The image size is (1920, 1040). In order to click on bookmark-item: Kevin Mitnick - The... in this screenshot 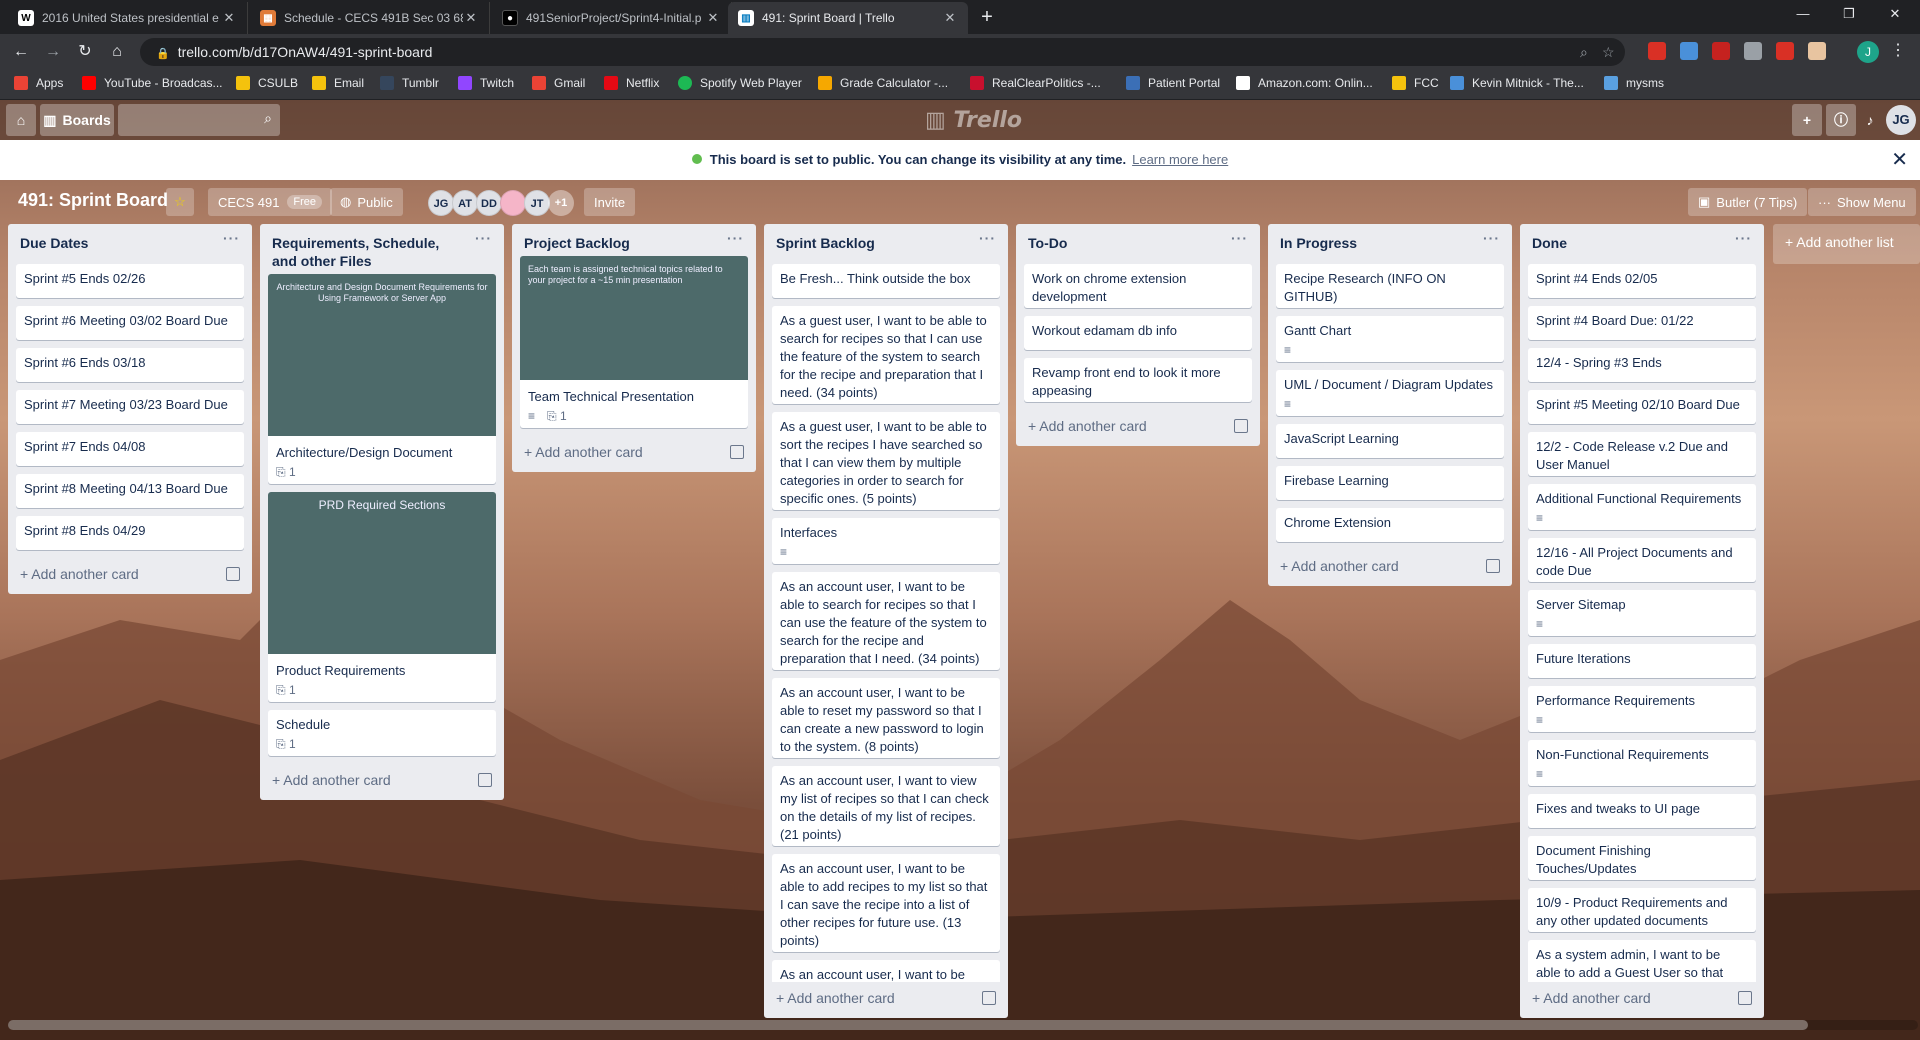, I will do `click(1517, 83)`.